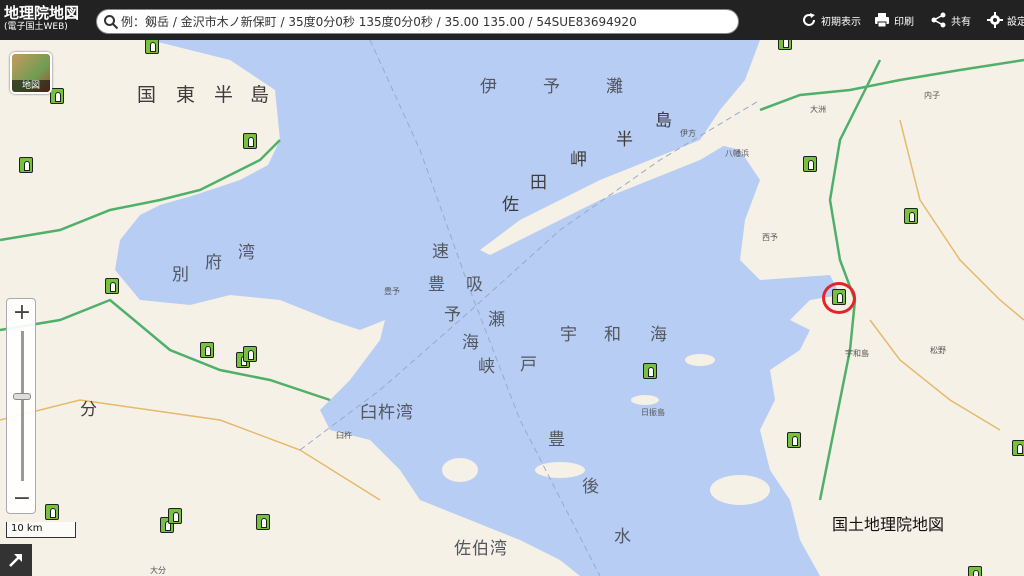  Describe the element at coordinates (938, 20) in the screenshot. I see `share-icon` at that location.